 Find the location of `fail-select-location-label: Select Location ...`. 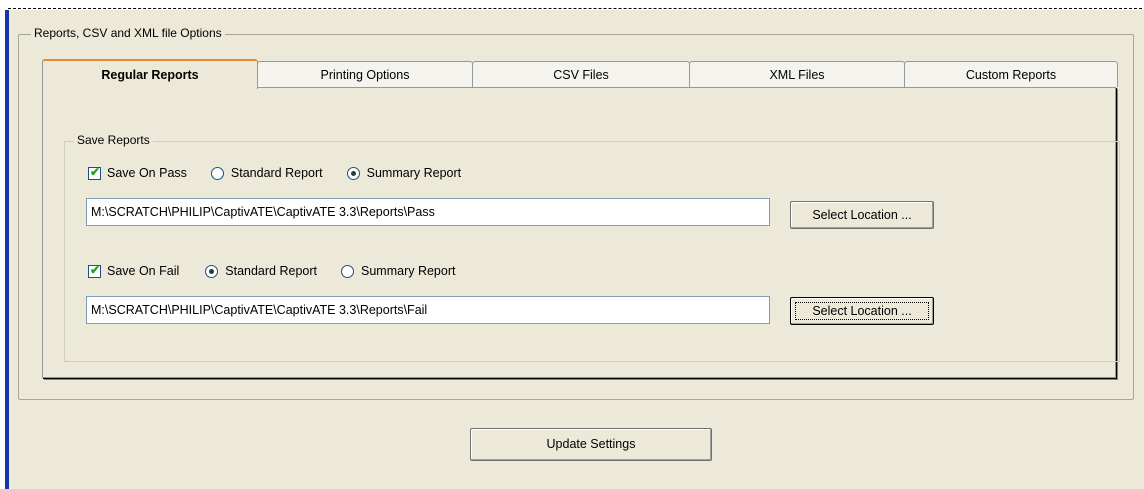

fail-select-location-label: Select Location ... is located at coordinates (862, 311).